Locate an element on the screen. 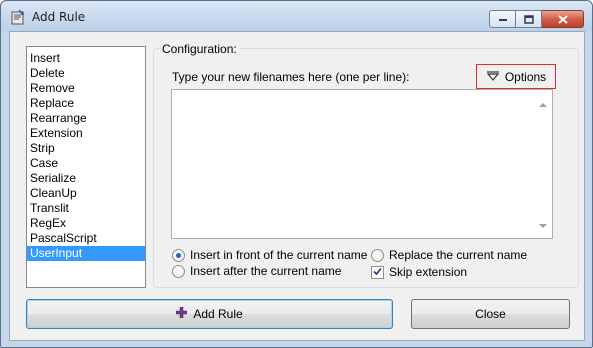  minimize-button is located at coordinates (502, 19).